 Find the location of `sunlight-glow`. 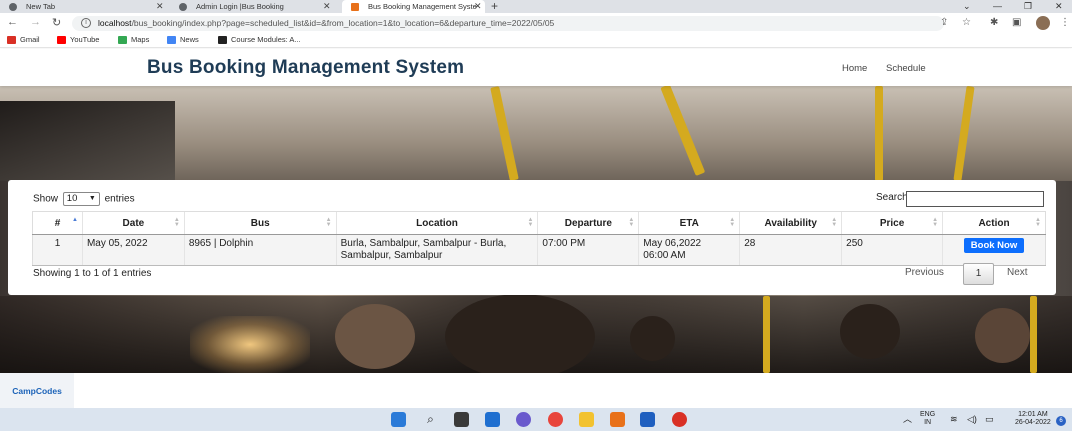

sunlight-glow is located at coordinates (250, 344).